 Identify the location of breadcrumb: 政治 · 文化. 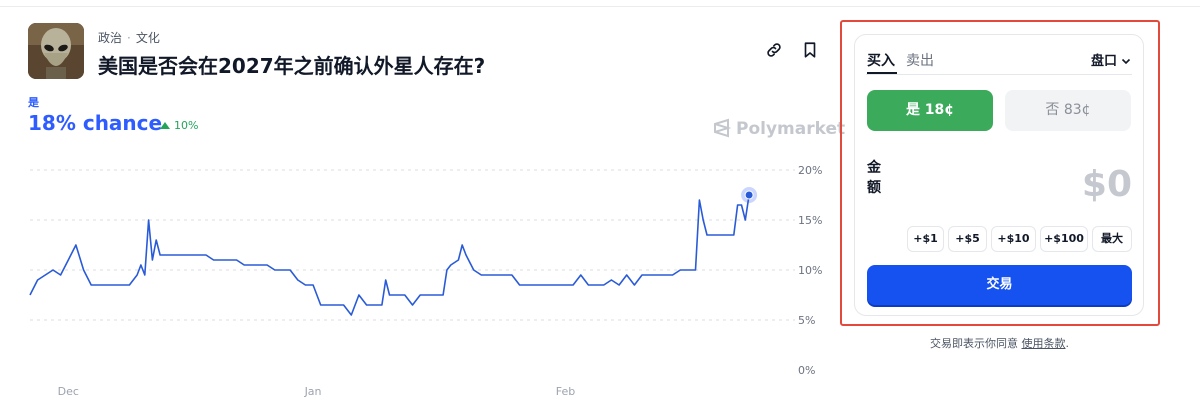
(129, 37).